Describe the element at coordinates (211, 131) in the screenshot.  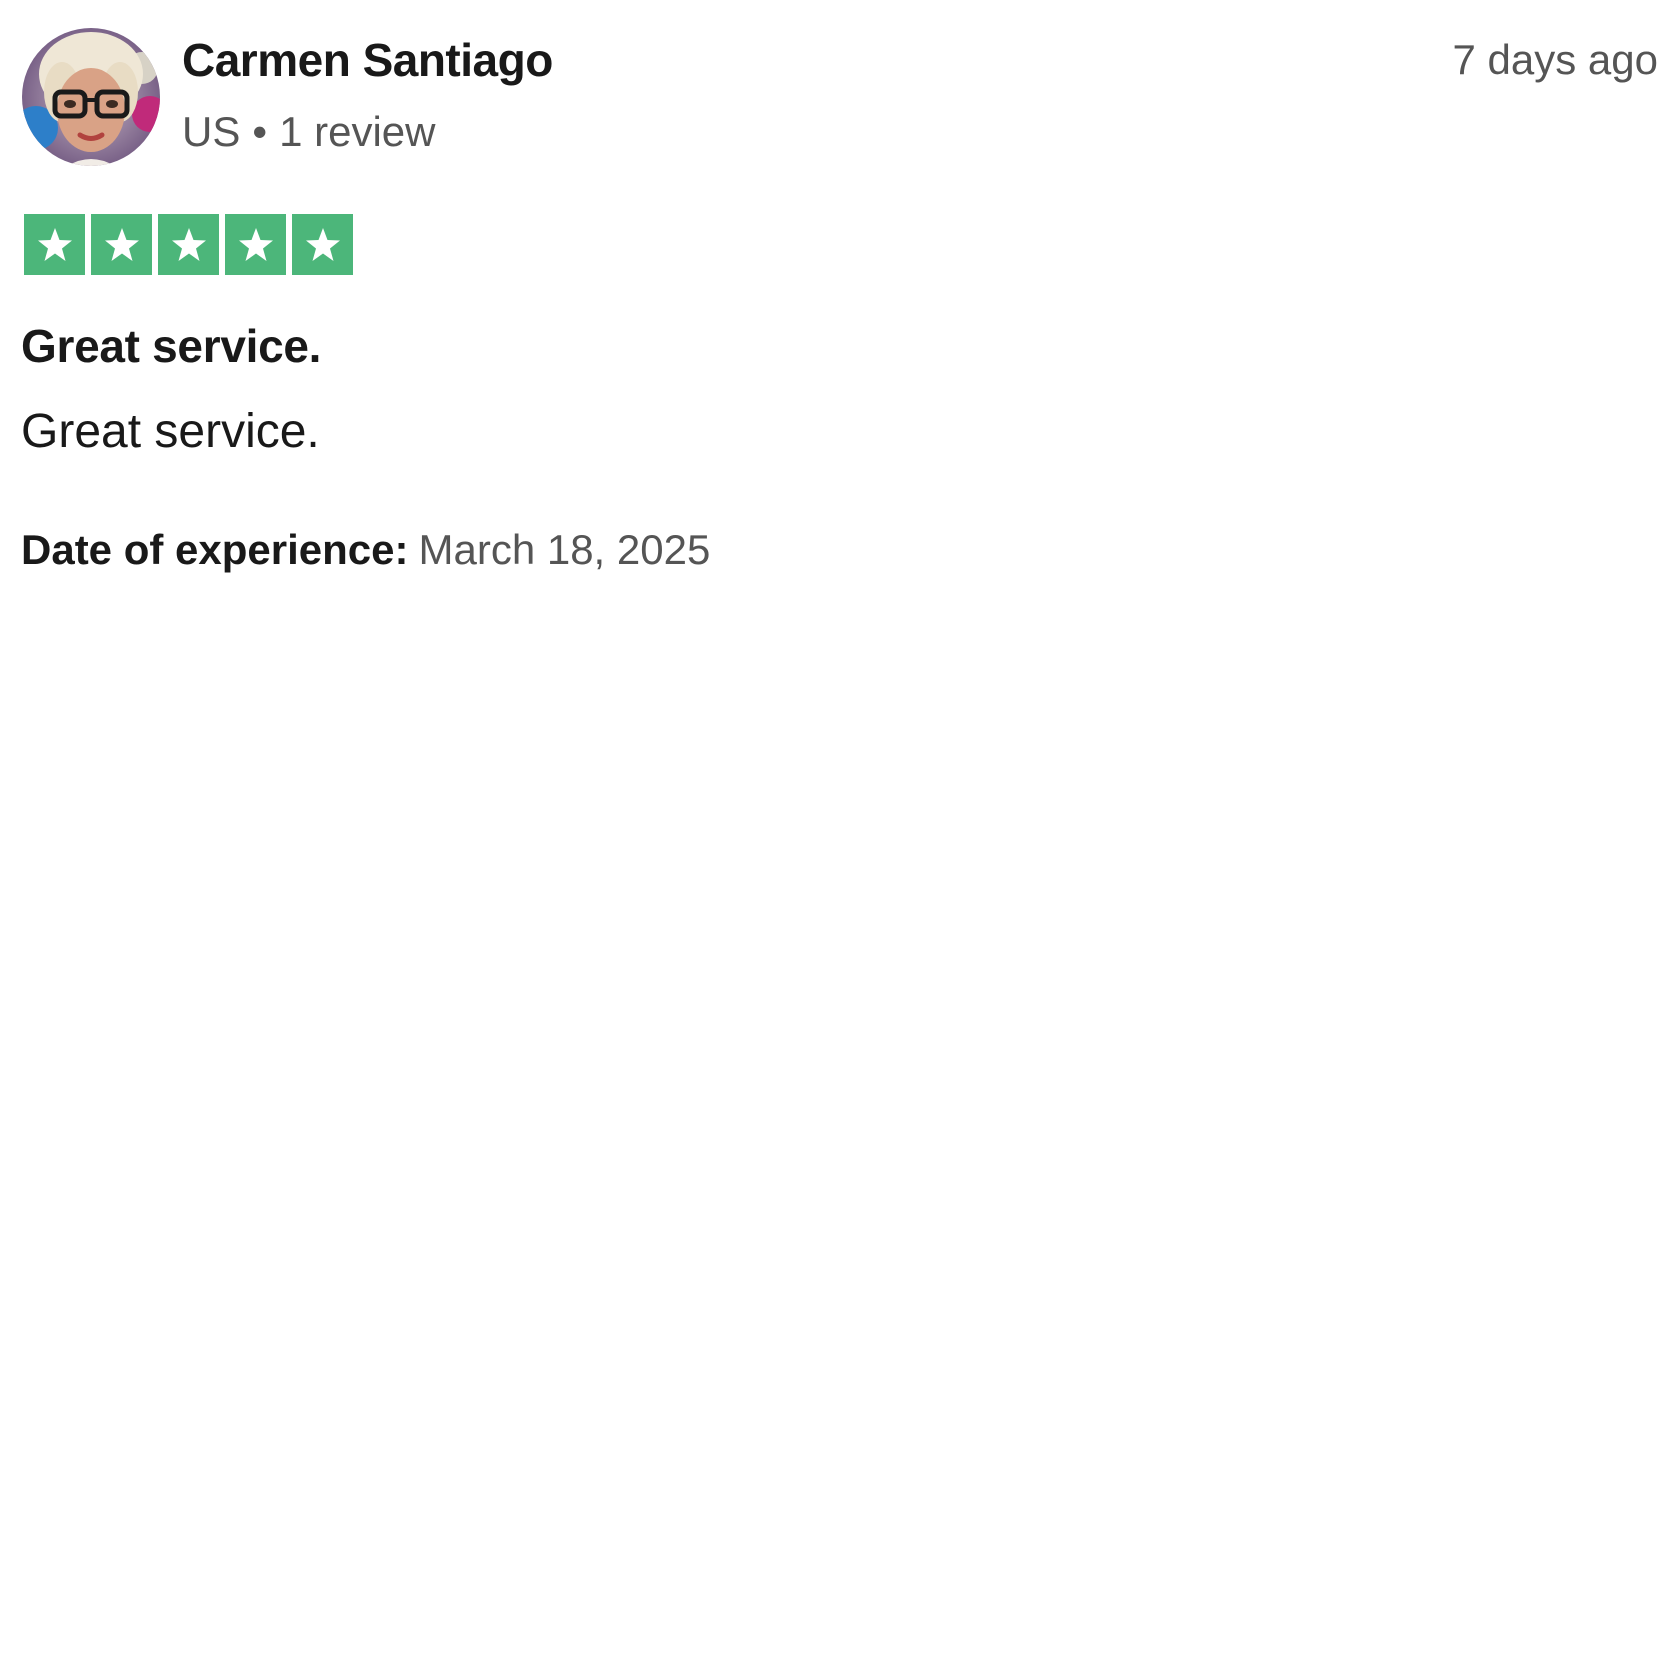
I see `author-country: US` at that location.